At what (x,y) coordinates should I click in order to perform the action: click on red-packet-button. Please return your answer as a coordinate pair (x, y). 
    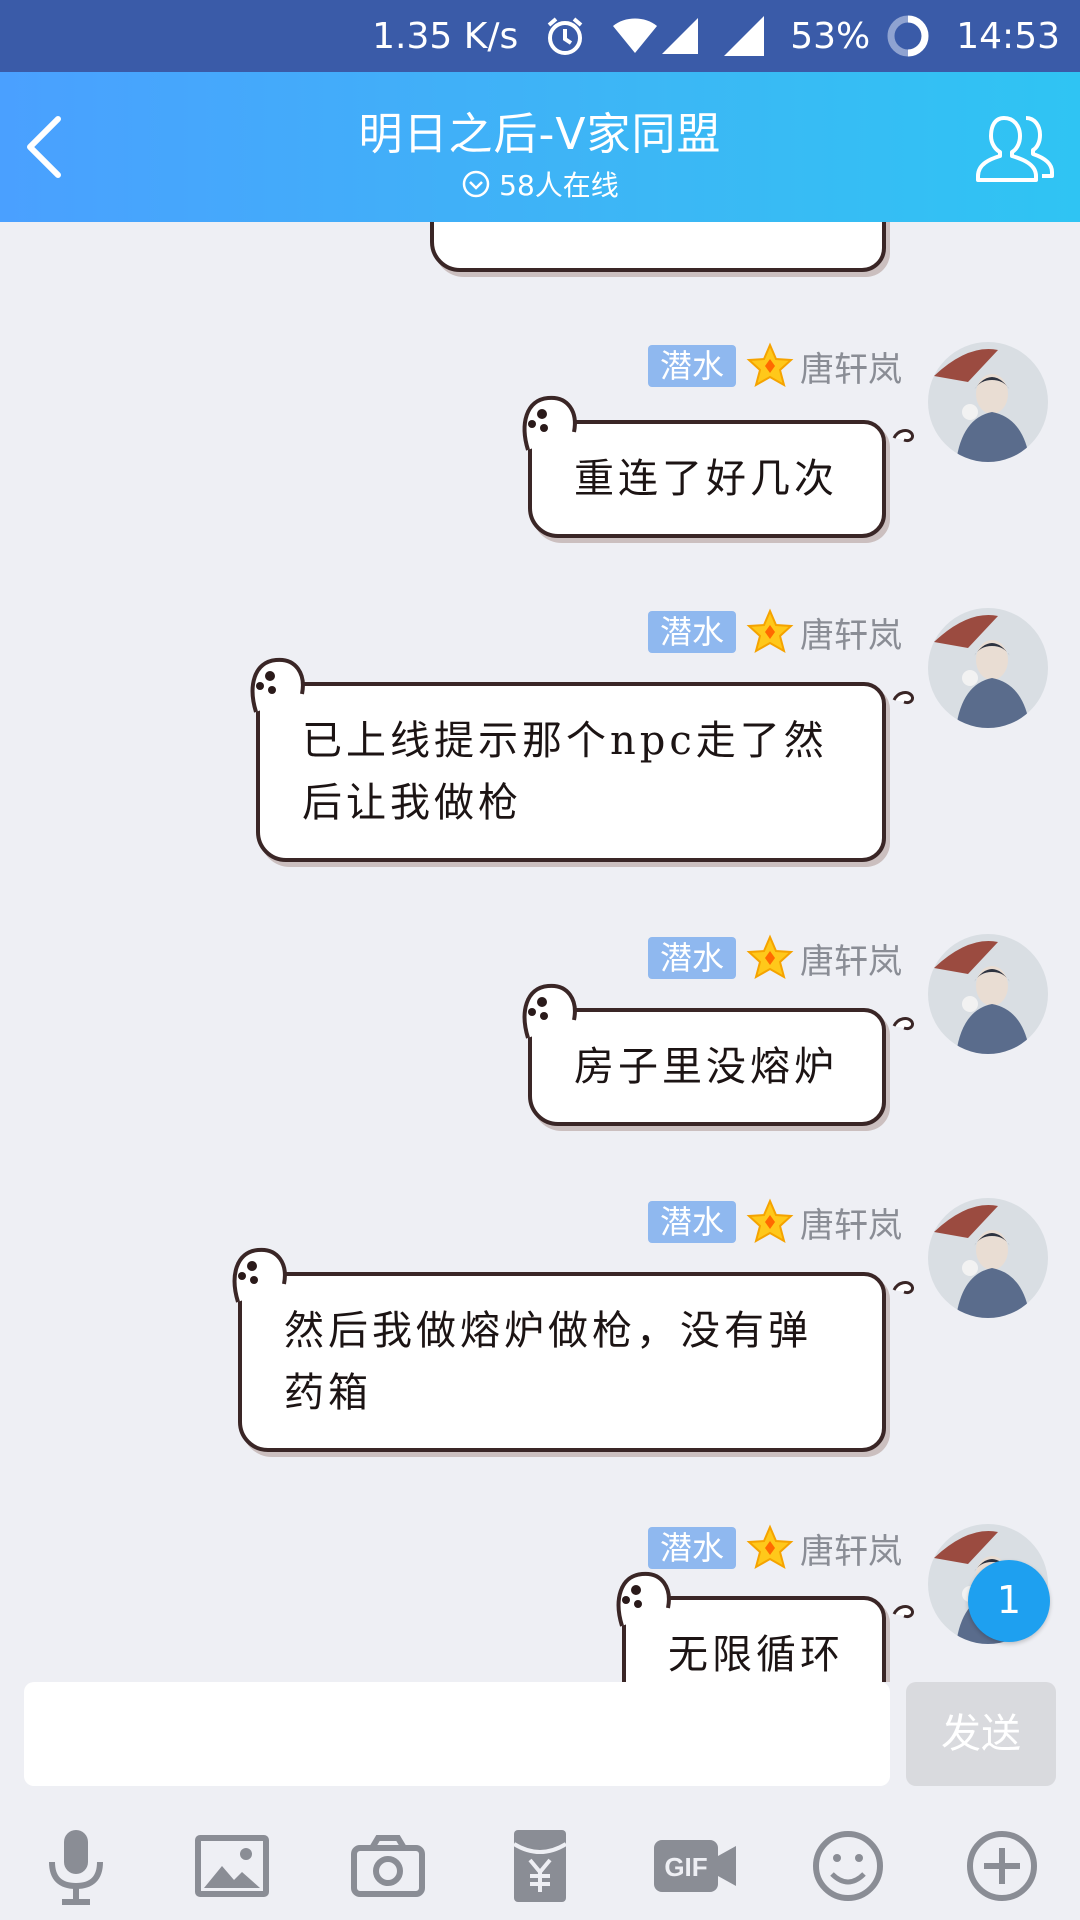
    Looking at the image, I should click on (540, 1866).